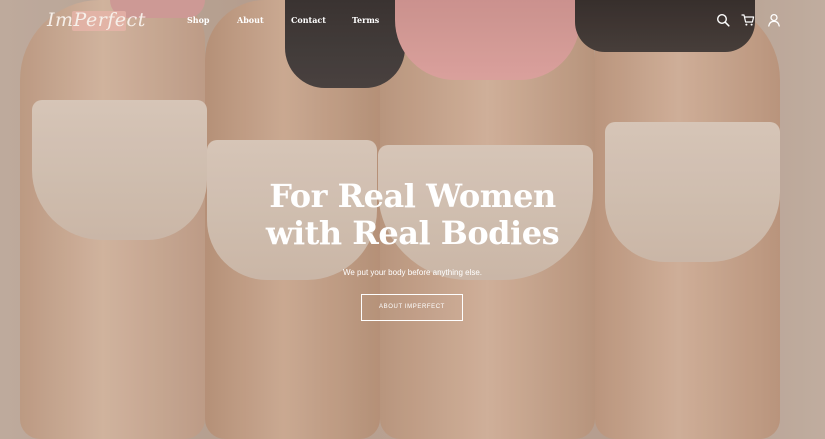 The width and height of the screenshot is (825, 439). I want to click on about-imperfect-button: ABOUT IMPERFECT, so click(412, 307).